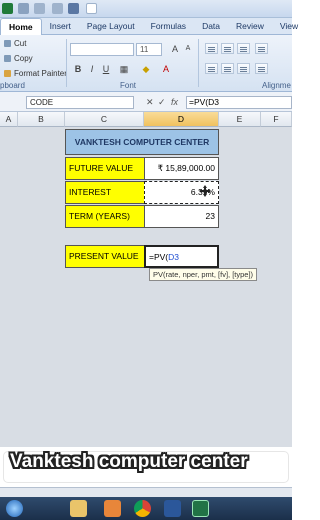 This screenshot has width=320, height=520. I want to click on sheet-title-cell: VANKTESH COMPUTER CENTER, so click(142, 142).